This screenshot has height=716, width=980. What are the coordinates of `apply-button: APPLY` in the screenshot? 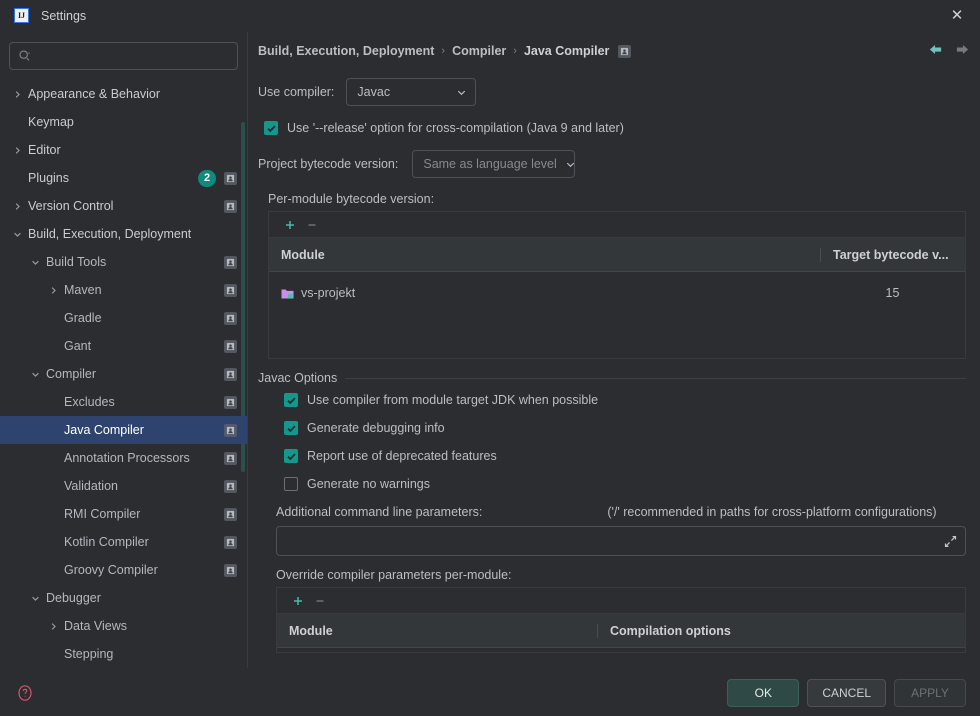 It's located at (930, 692).